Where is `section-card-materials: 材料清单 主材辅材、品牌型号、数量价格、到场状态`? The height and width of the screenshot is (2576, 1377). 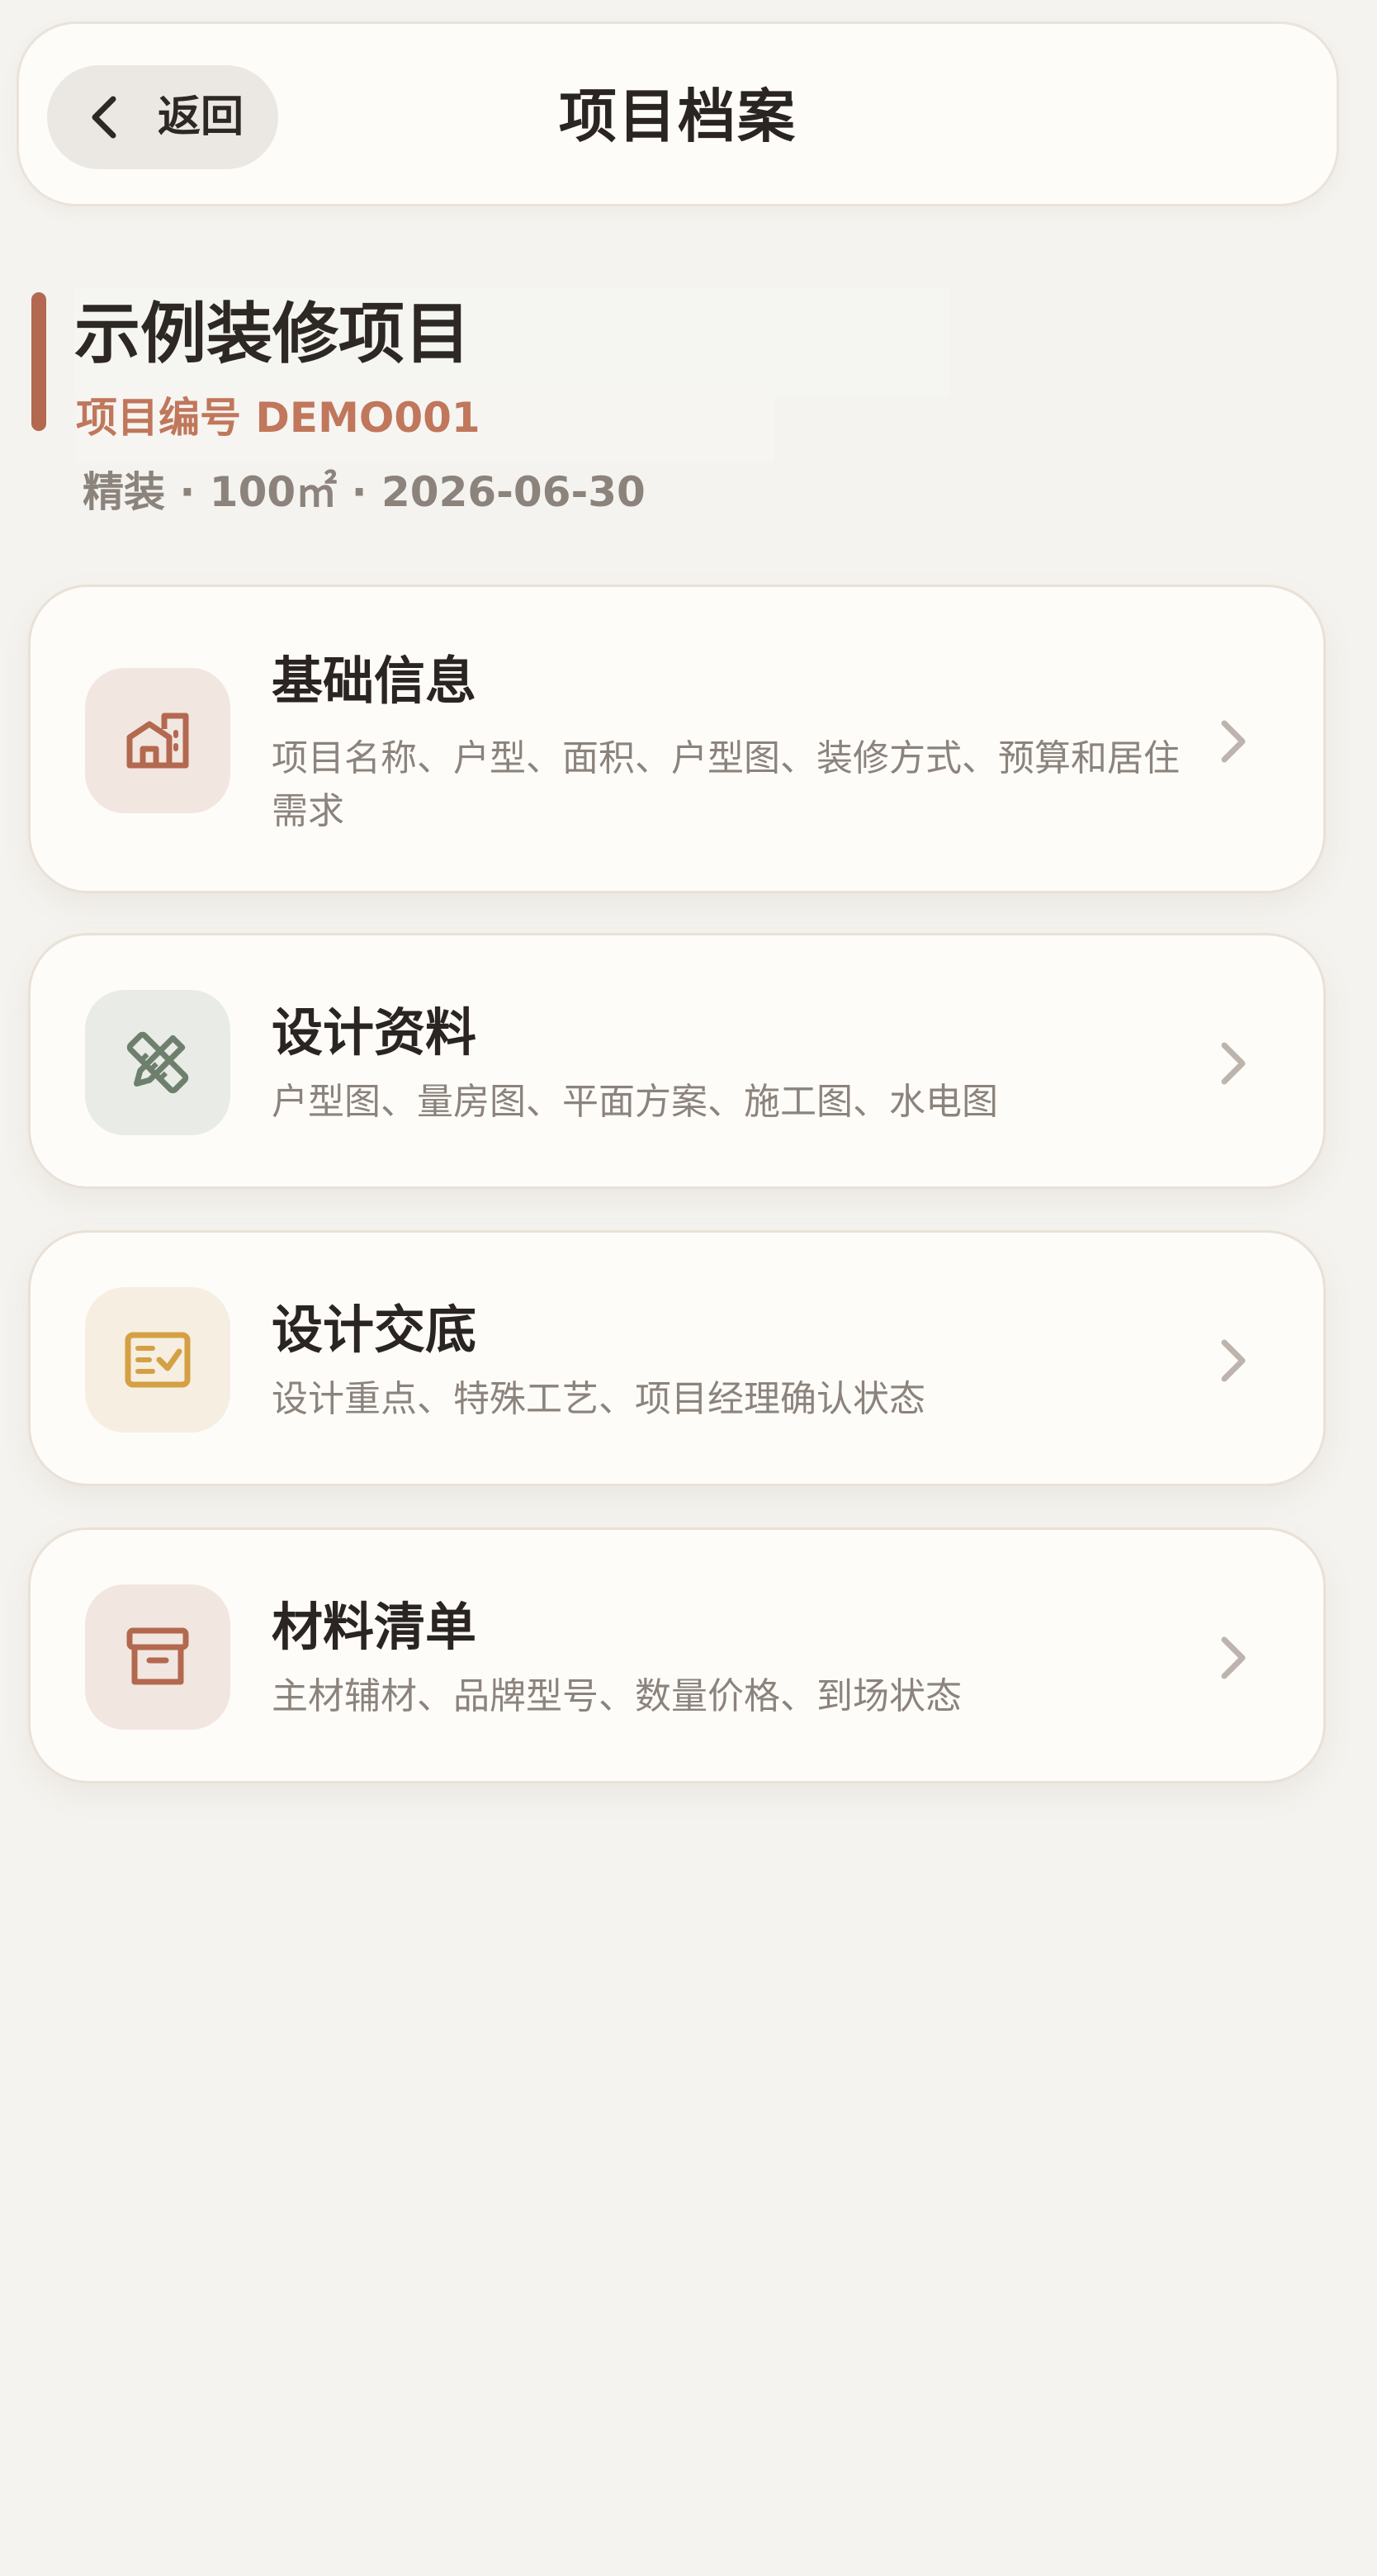
section-card-materials: 材料清单 主材辅材、品牌型号、数量价格、到场状态 is located at coordinates (677, 1655).